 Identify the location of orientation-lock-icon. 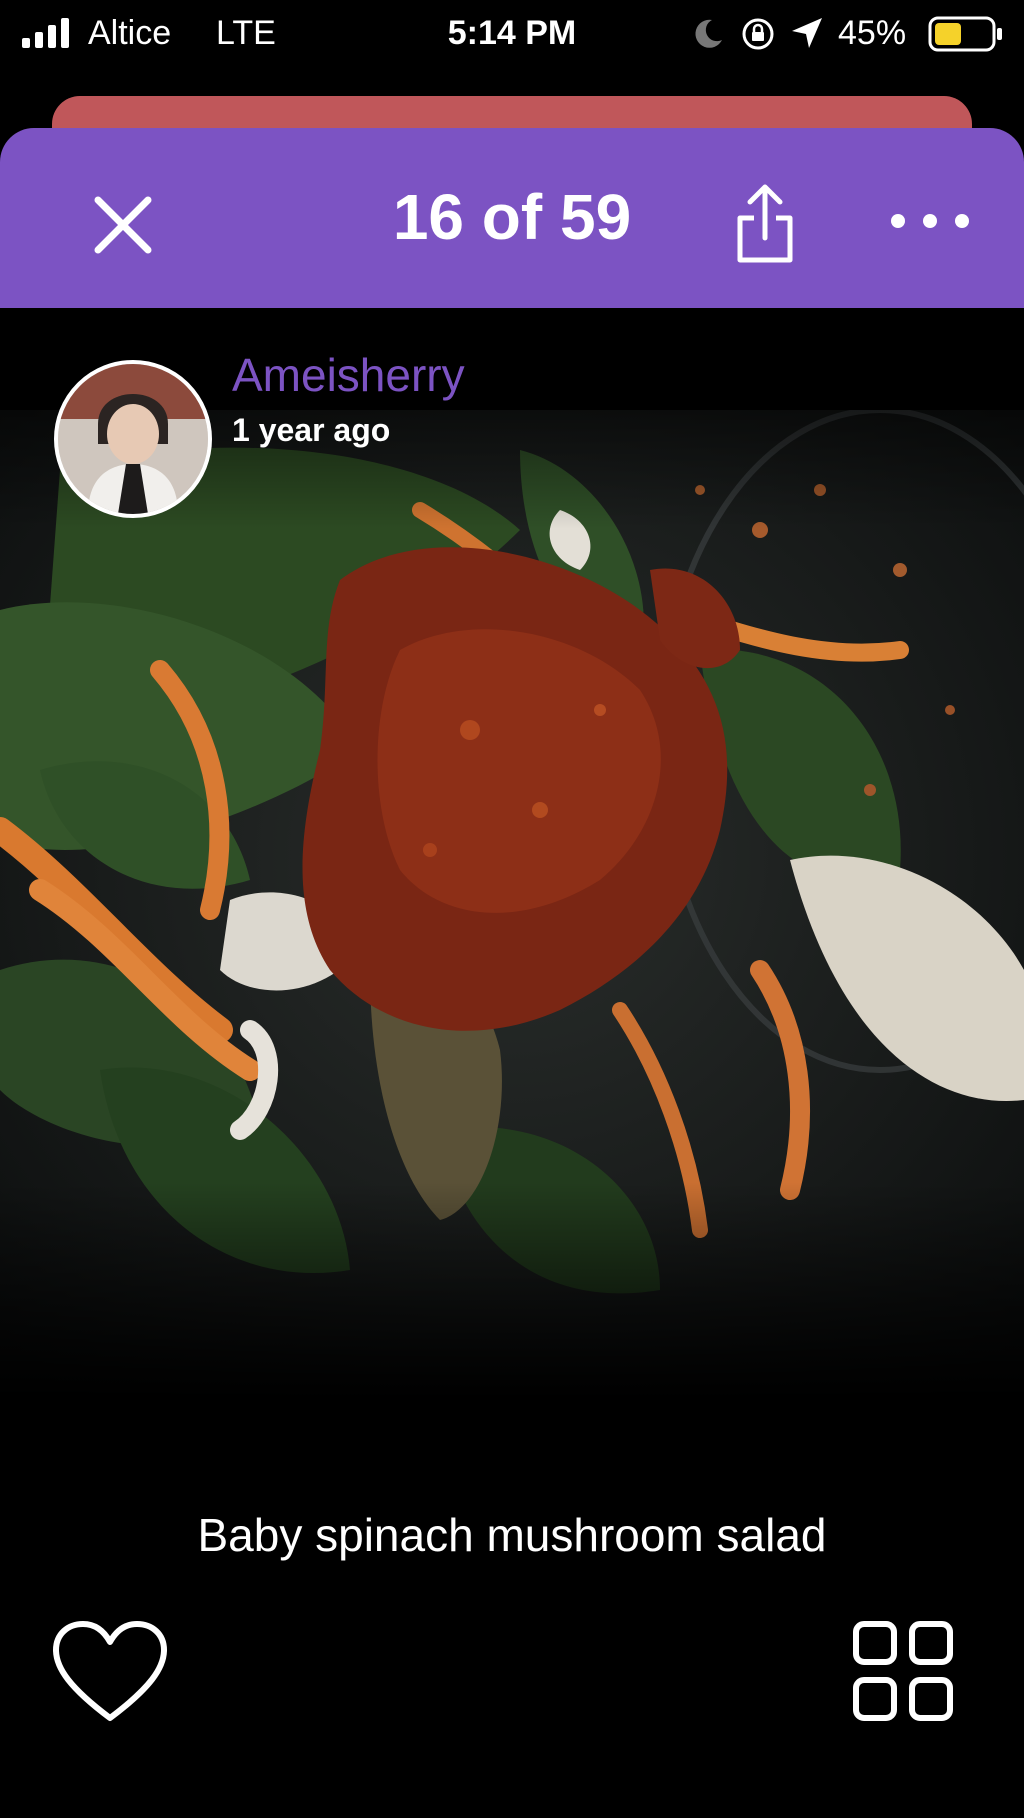
(758, 34).